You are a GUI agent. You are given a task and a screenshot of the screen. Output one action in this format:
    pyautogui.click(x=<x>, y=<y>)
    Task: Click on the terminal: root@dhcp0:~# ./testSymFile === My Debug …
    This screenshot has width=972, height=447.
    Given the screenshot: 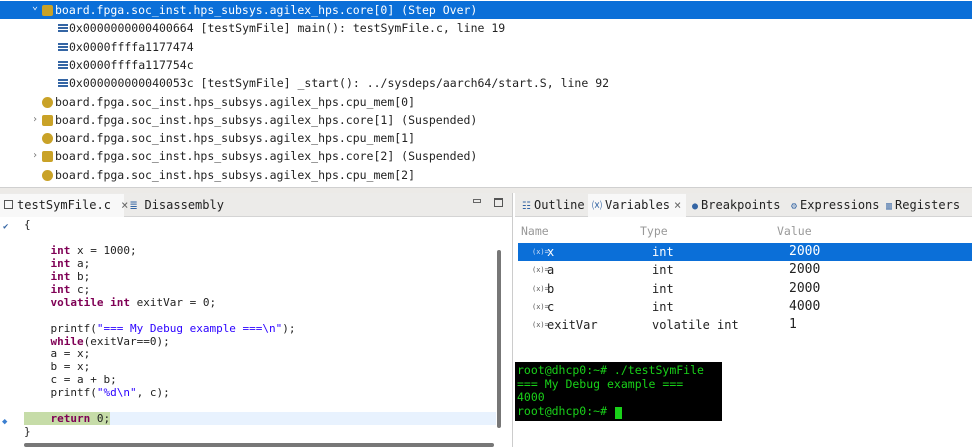 What is the action you would take?
    pyautogui.click(x=618, y=391)
    